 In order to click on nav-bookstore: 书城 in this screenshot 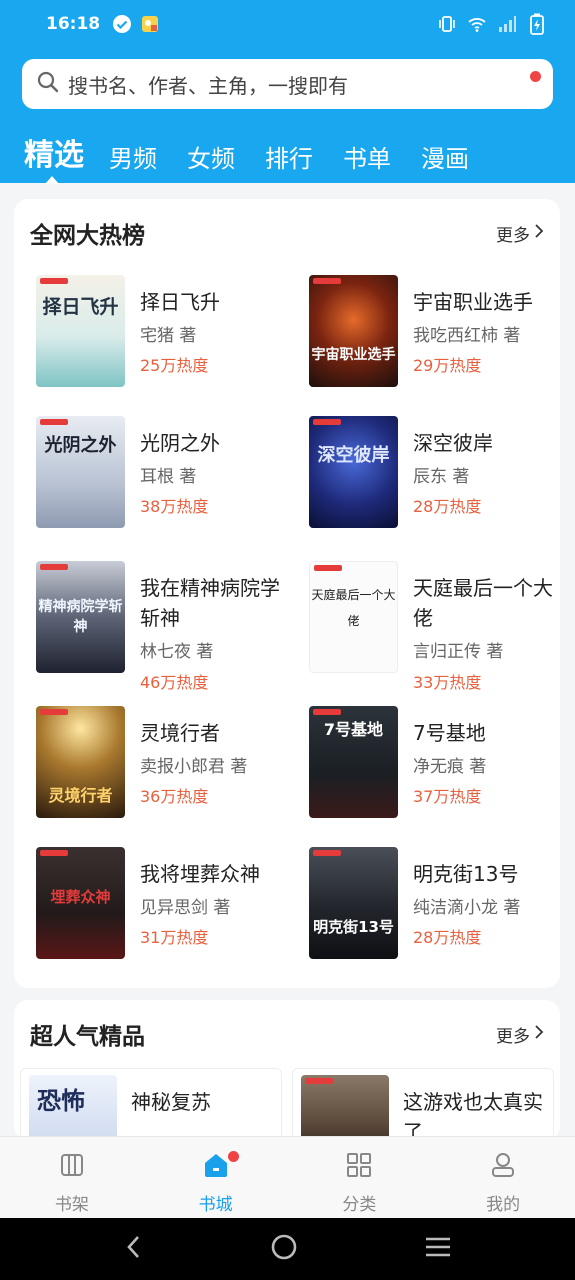, I will do `click(216, 1177)`.